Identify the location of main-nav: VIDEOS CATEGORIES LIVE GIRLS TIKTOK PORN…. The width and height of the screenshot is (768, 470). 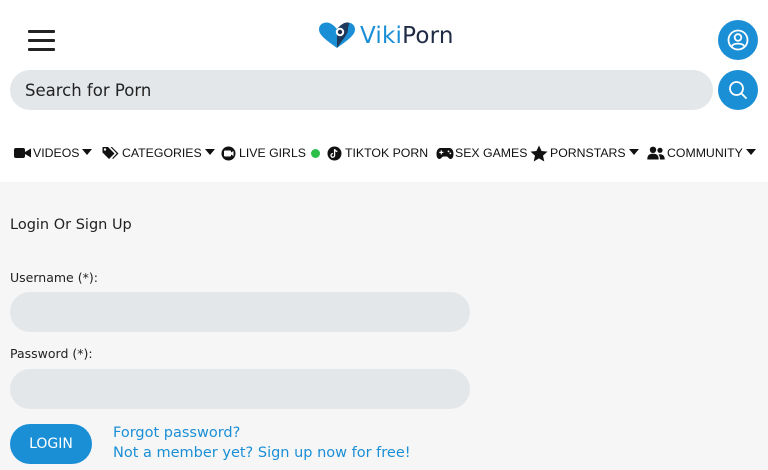
(389, 153).